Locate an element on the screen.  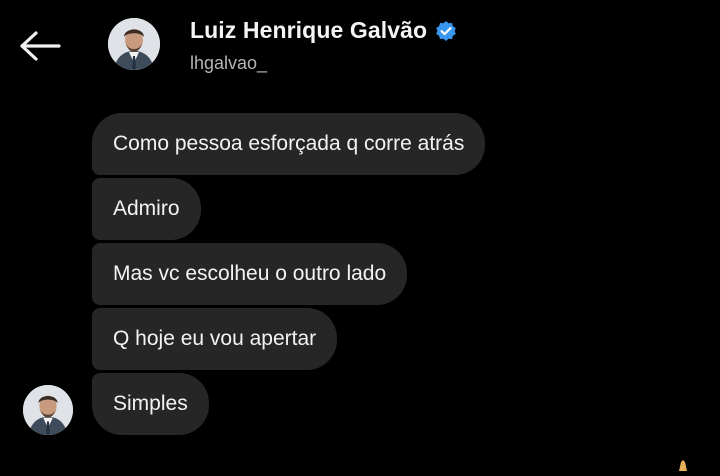
message-bubble: Q hoje eu vou apertar is located at coordinates (215, 339).